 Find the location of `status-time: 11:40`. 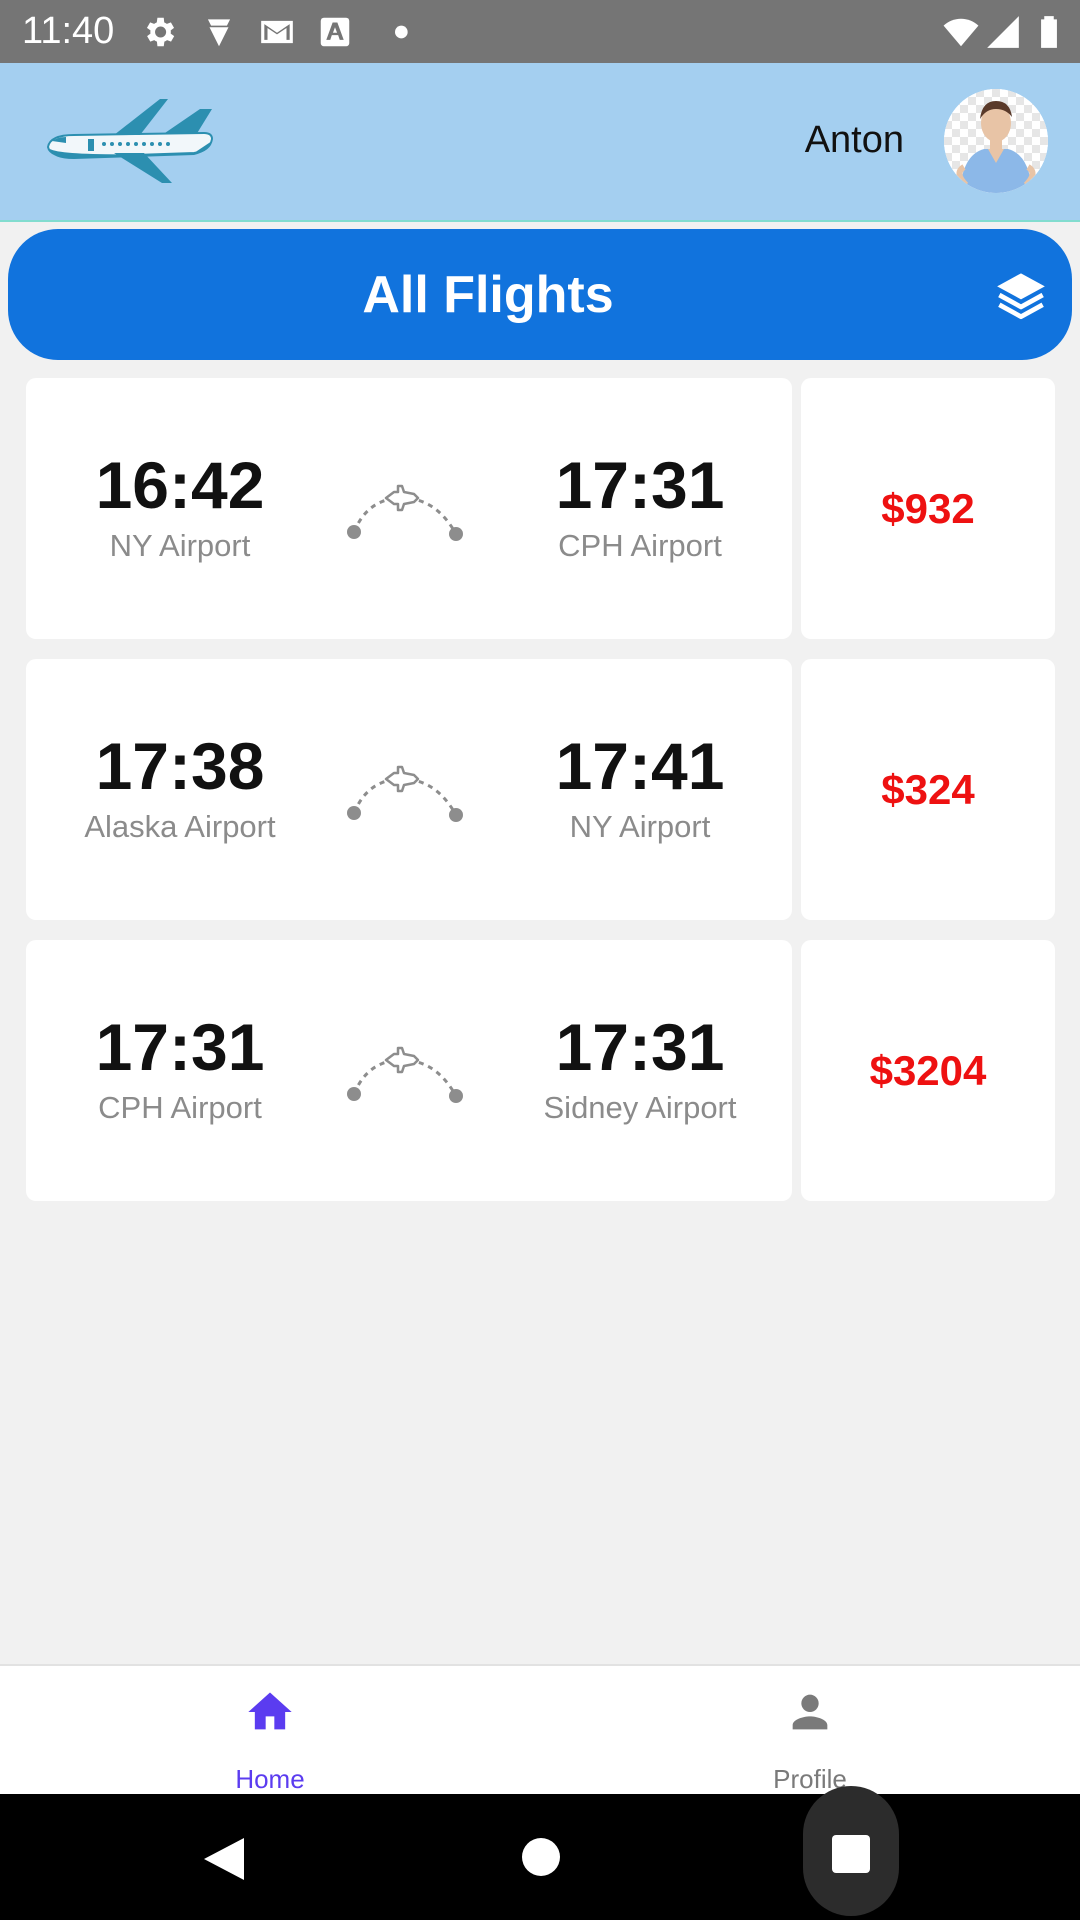

status-time: 11:40 is located at coordinates (68, 31).